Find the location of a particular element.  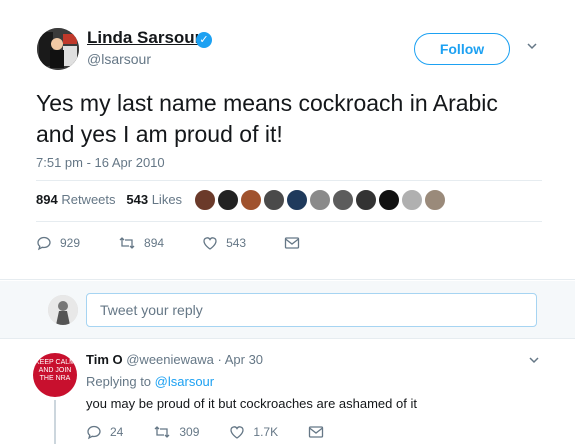

like-button: 543 is located at coordinates (224, 243).